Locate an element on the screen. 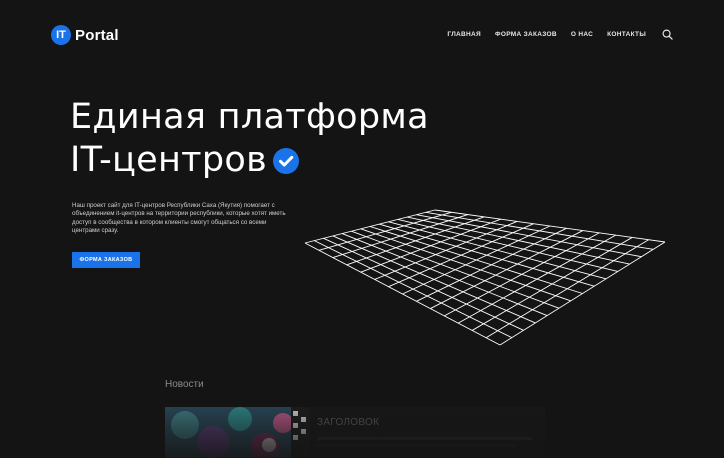 This screenshot has height=458, width=724. verified-check-icon is located at coordinates (286, 161).